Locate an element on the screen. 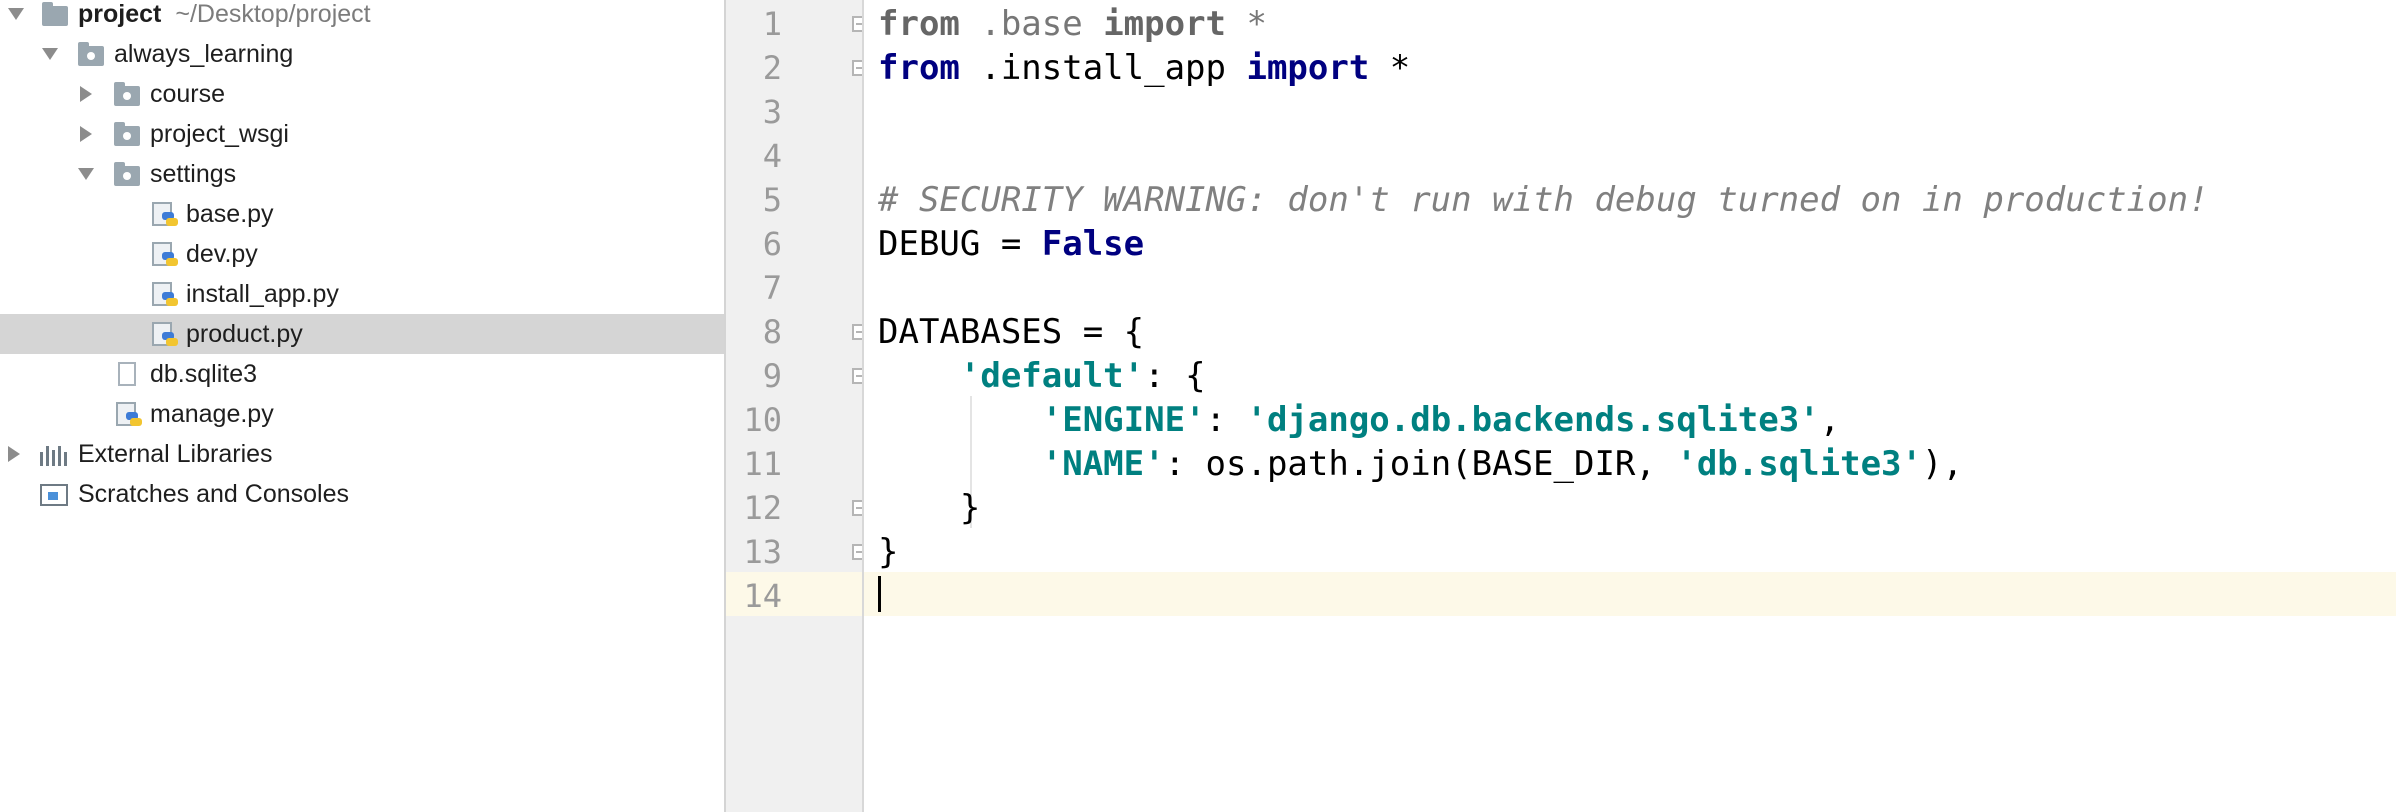 The width and height of the screenshot is (2396, 812). tree-item-product-py: product.py is located at coordinates (362, 334).